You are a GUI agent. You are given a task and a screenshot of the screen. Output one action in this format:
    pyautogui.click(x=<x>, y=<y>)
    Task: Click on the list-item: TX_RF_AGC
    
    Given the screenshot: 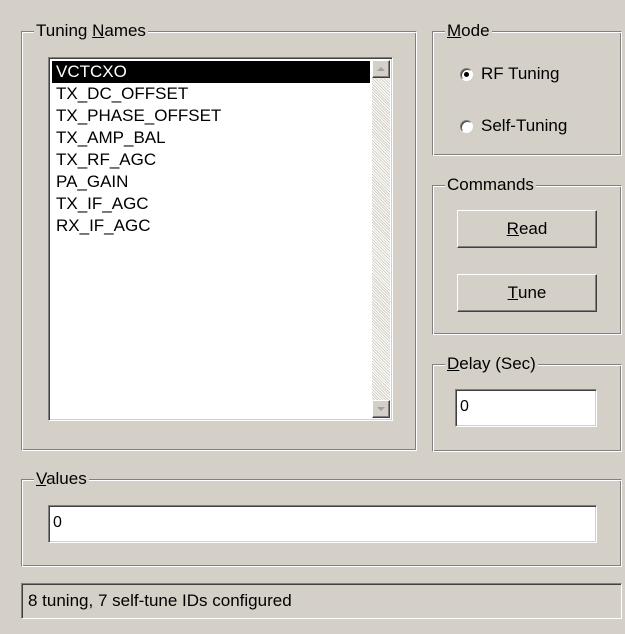 What is the action you would take?
    pyautogui.click(x=211, y=160)
    